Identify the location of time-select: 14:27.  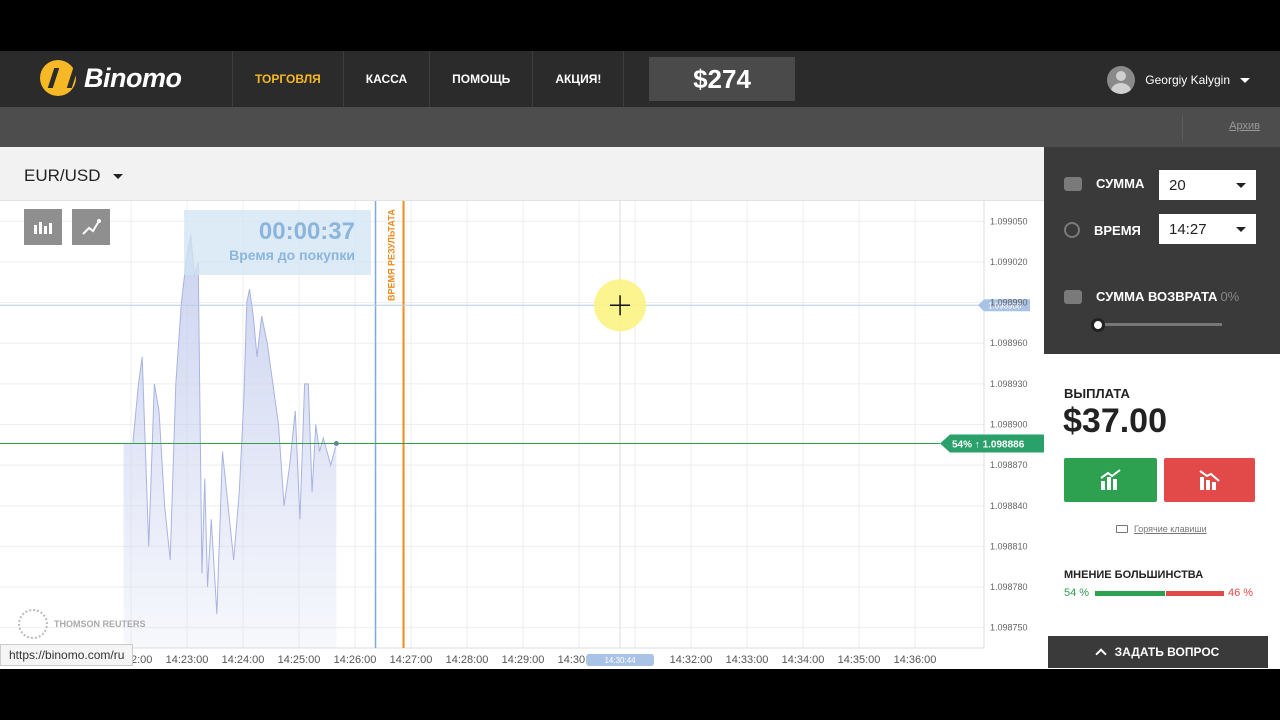
(1207, 229).